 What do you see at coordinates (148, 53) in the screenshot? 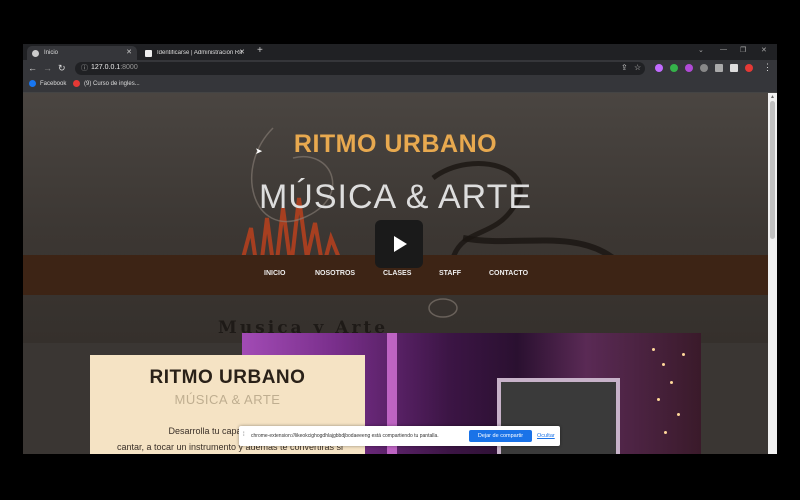
I see `page-icon` at bounding box center [148, 53].